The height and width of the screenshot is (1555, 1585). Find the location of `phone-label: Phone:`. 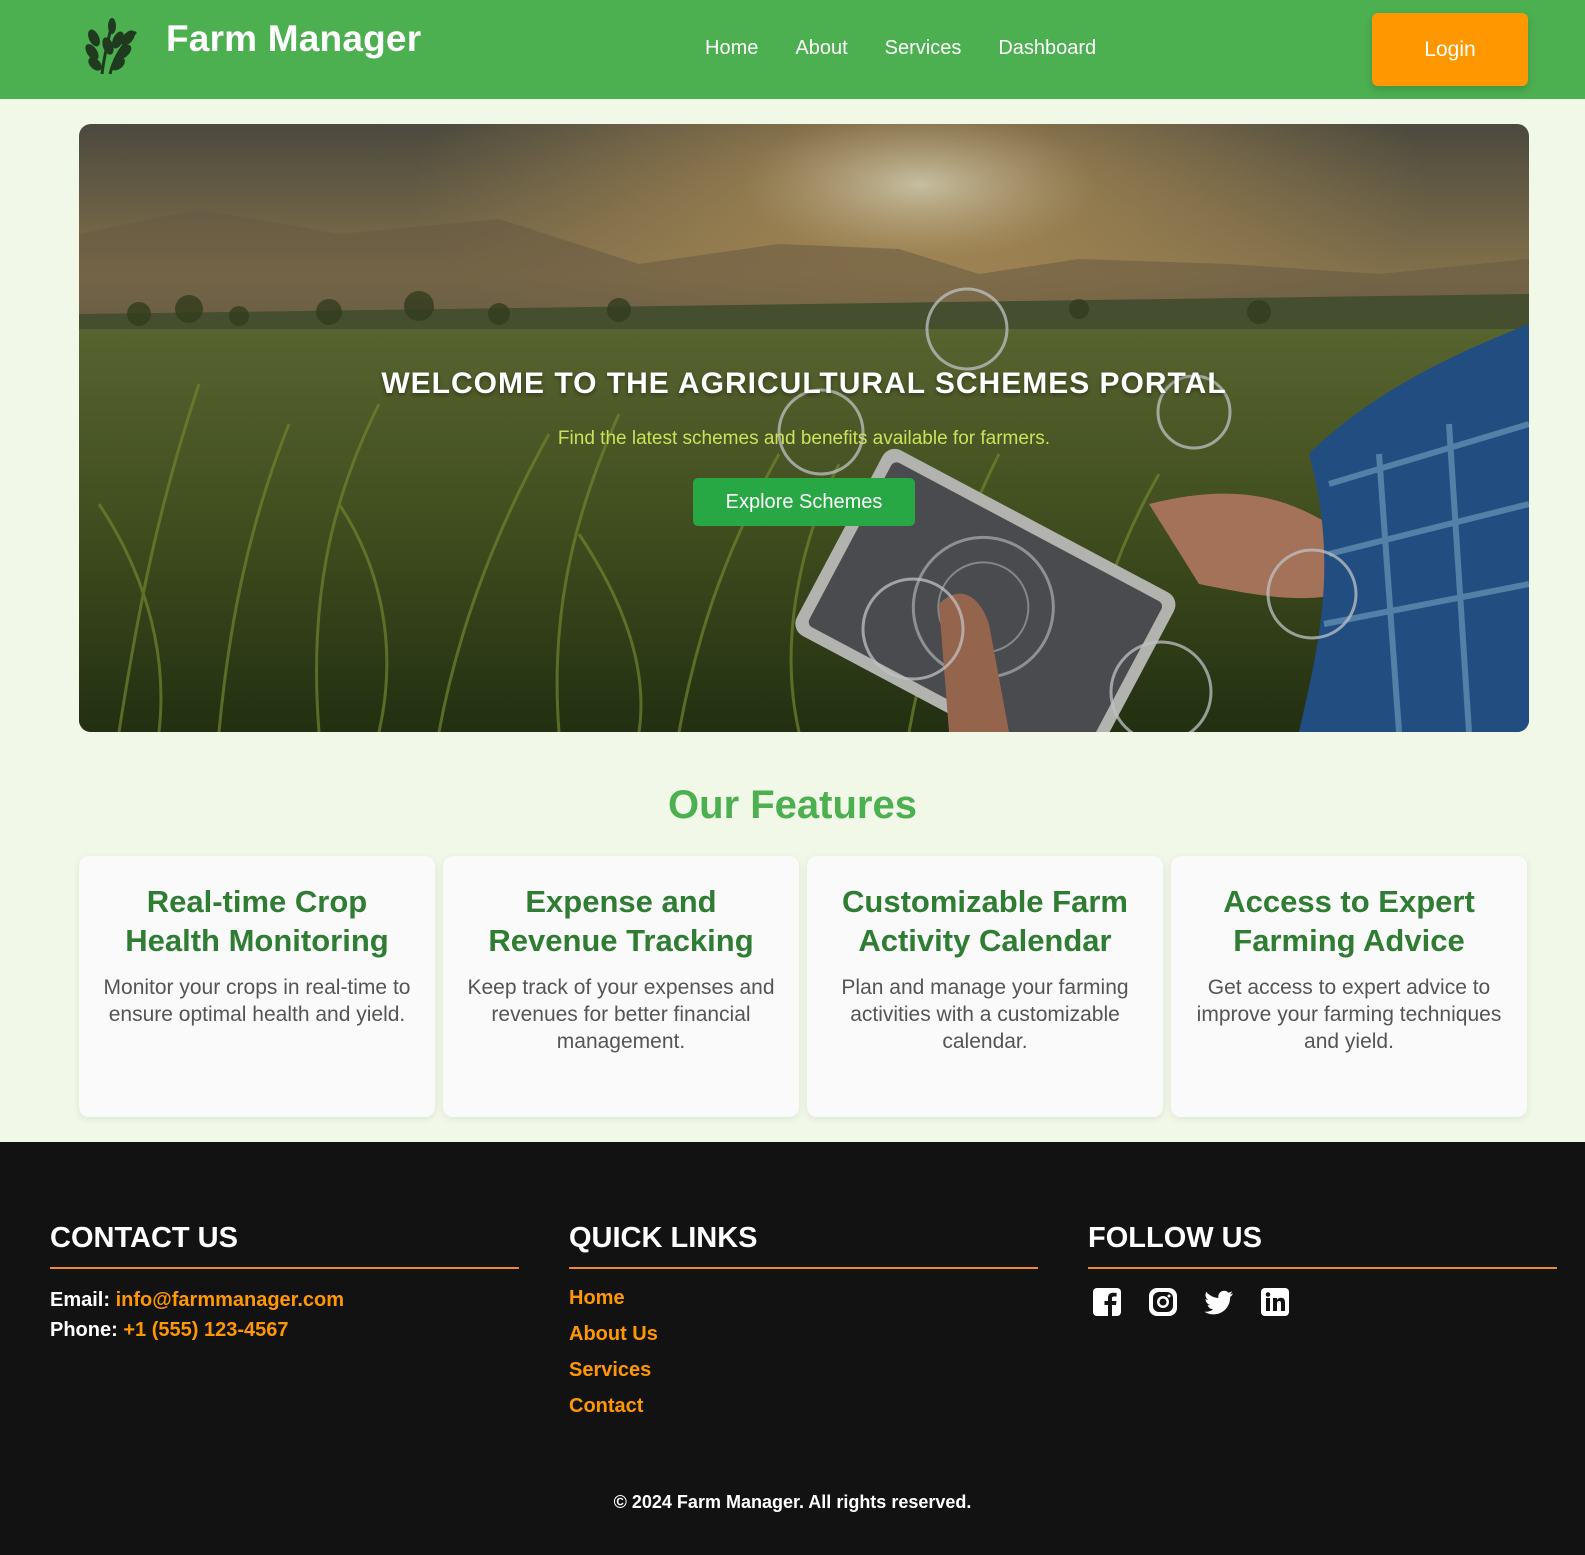

phone-label: Phone: is located at coordinates (84, 1330).